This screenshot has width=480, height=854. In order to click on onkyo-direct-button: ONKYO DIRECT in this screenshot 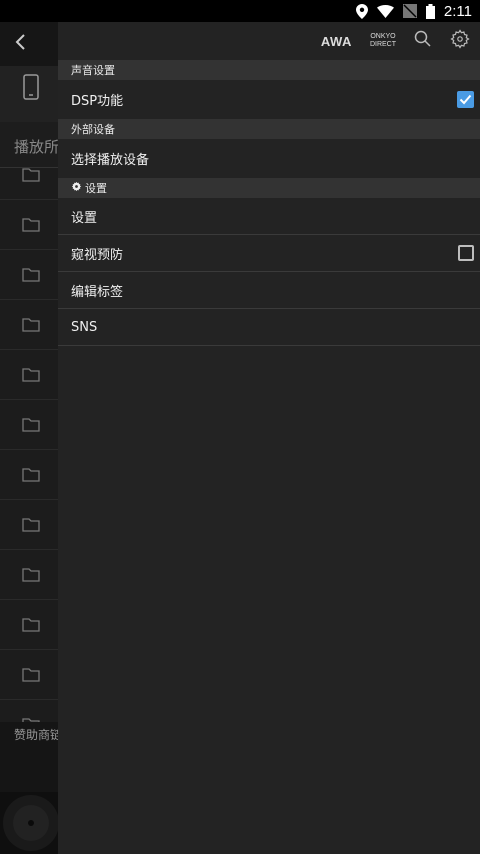, I will do `click(383, 41)`.